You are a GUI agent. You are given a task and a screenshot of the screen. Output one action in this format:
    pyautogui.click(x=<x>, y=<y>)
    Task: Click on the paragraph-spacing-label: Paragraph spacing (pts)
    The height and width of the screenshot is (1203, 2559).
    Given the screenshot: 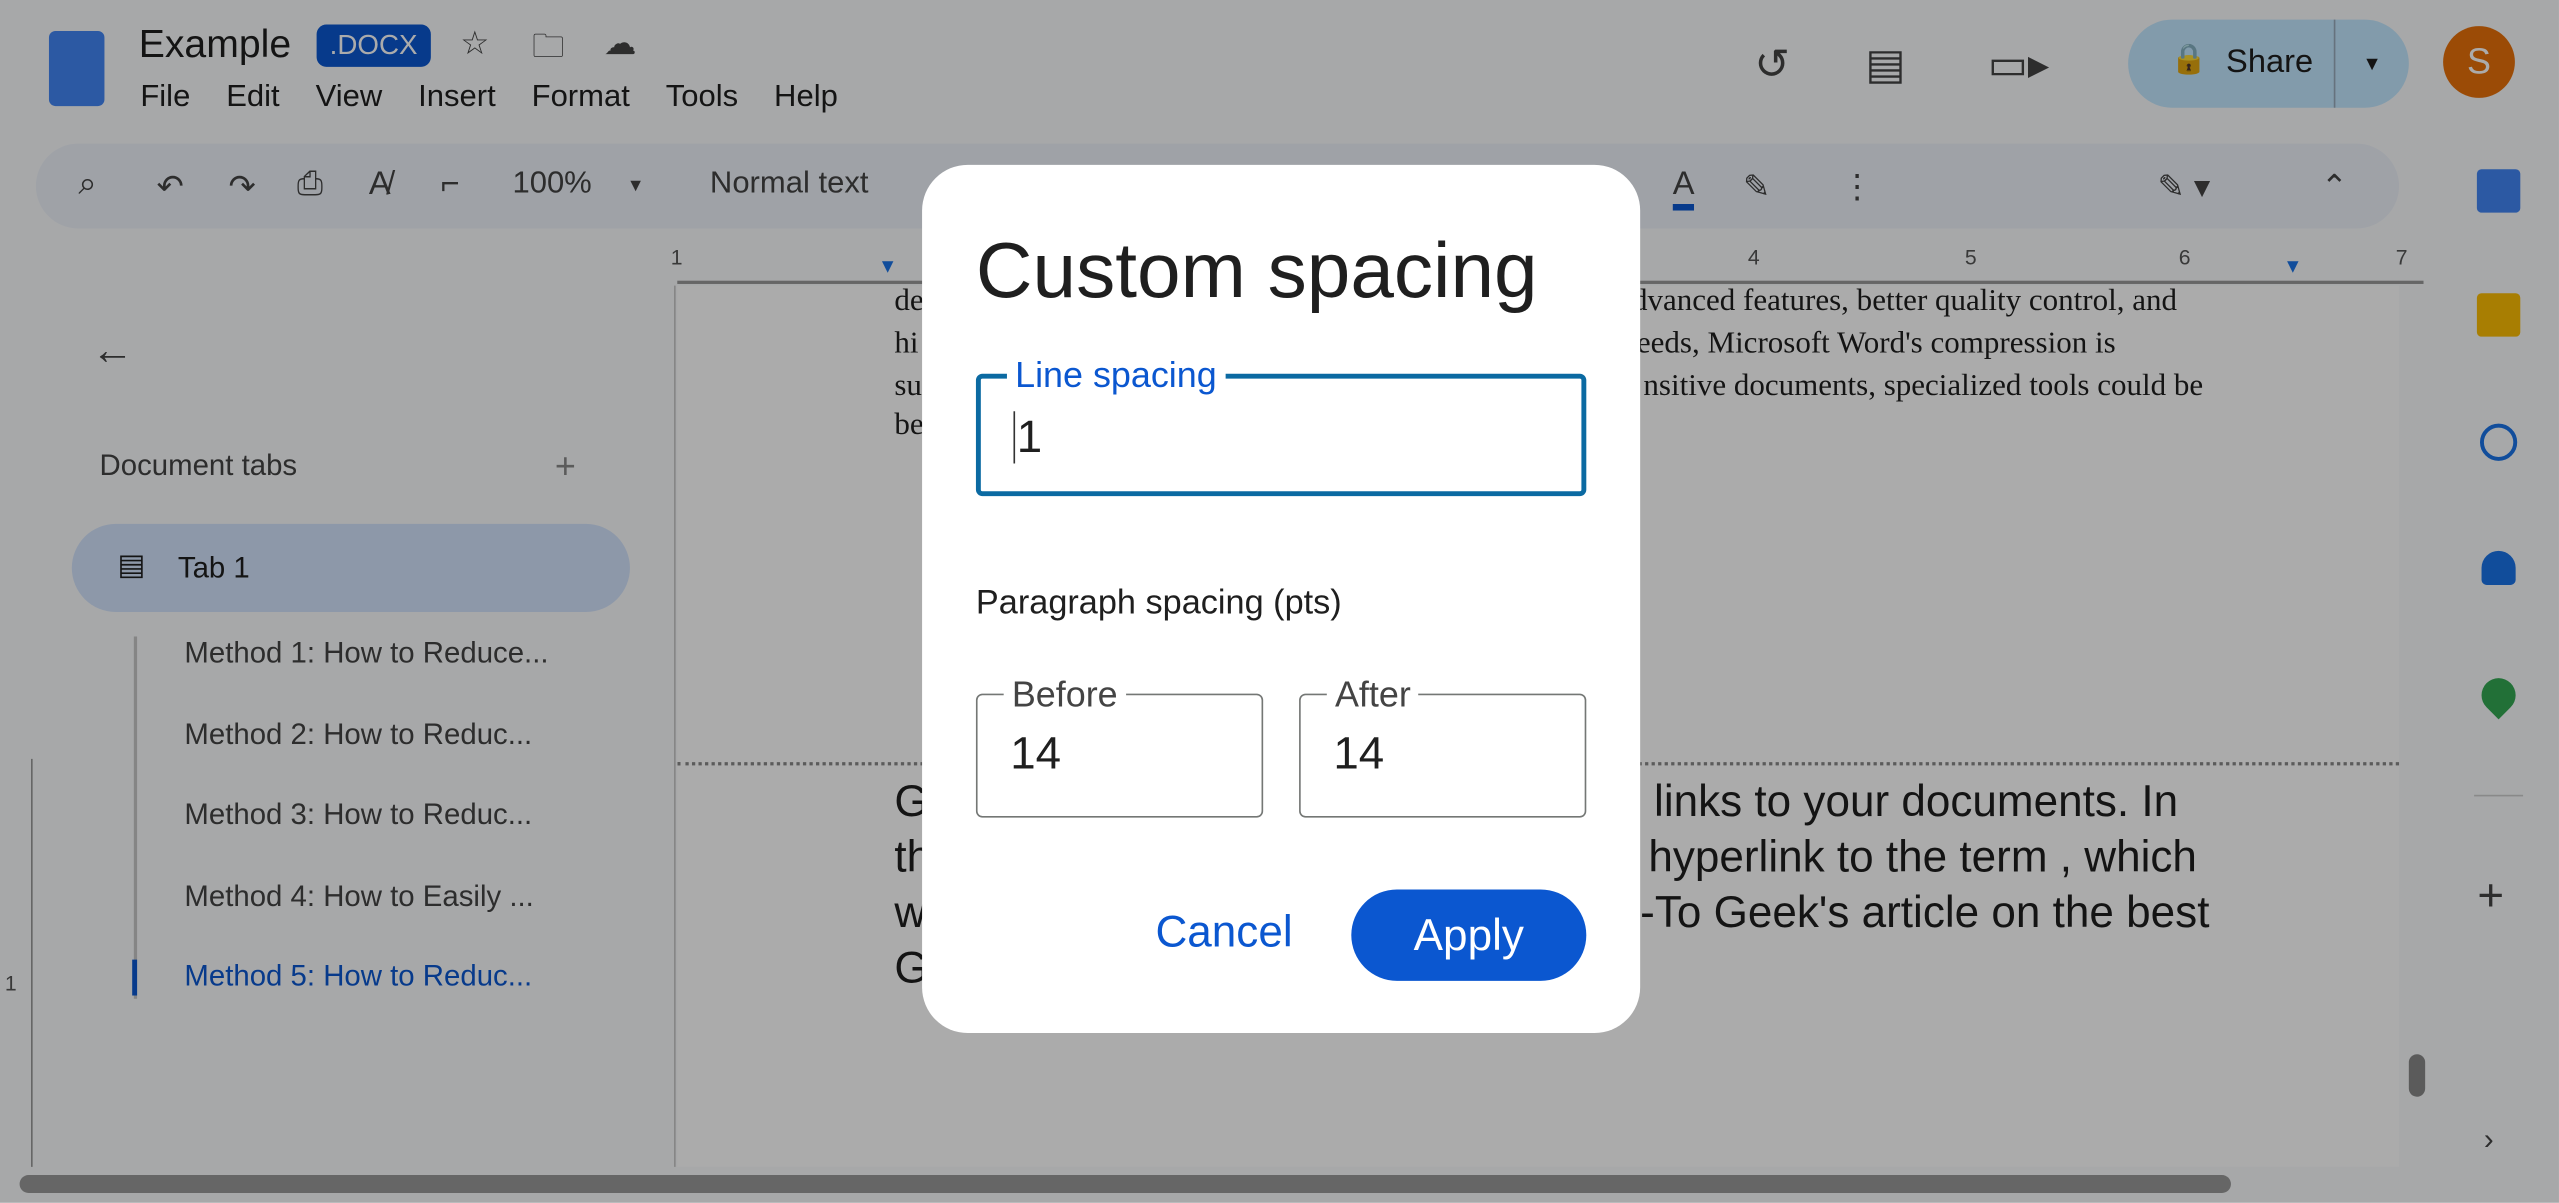 What is the action you would take?
    pyautogui.click(x=1158, y=603)
    